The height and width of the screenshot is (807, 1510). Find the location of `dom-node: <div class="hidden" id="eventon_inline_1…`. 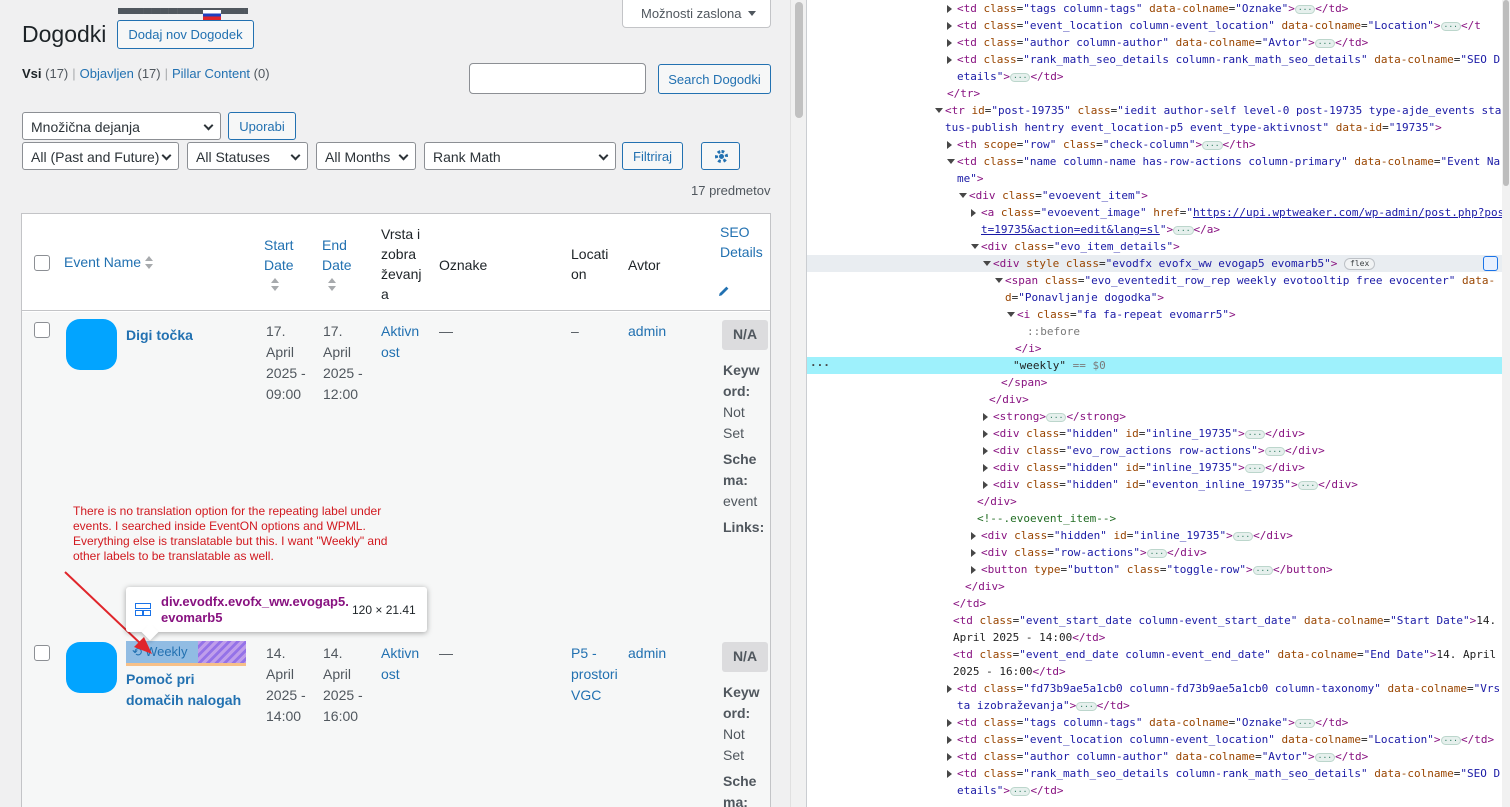

dom-node: <div class="hidden" id="eventon_inline_1… is located at coordinates (1158, 484).